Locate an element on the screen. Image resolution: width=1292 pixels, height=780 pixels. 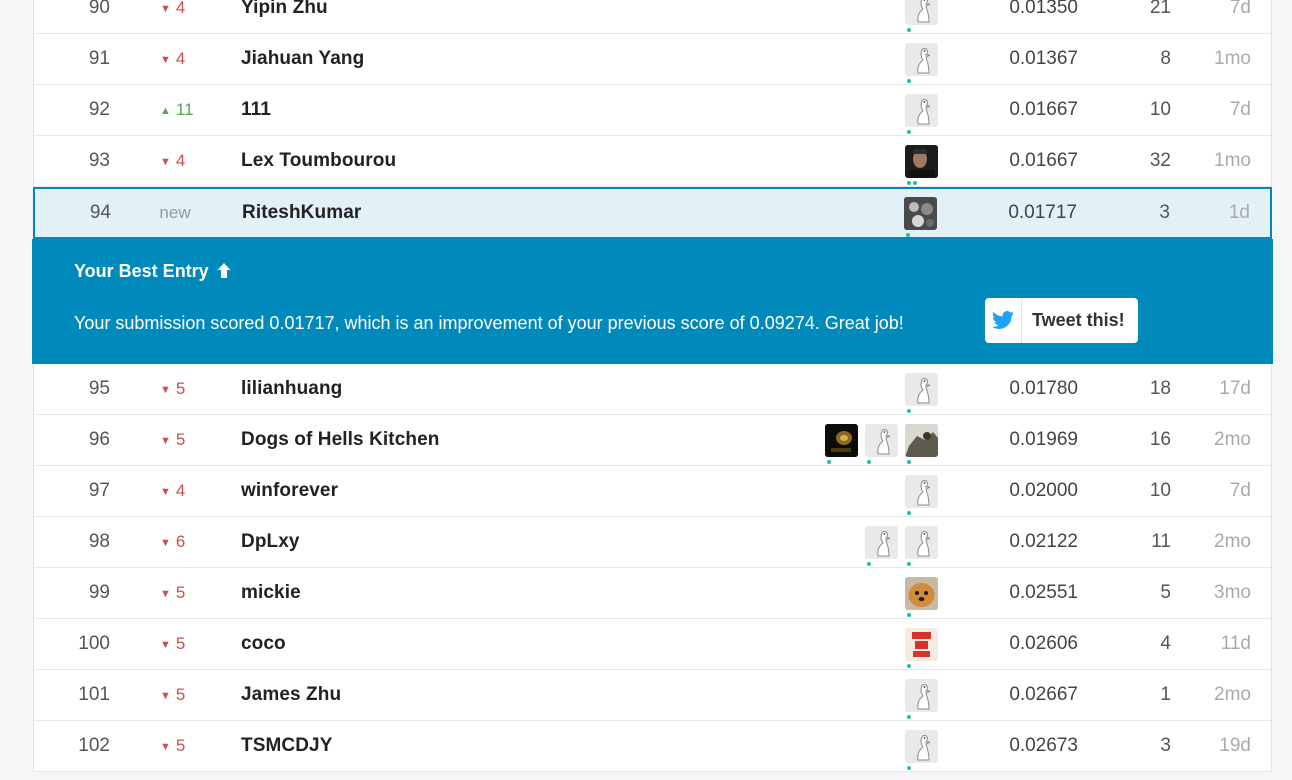
entries-count: 8 is located at coordinates (1165, 58).